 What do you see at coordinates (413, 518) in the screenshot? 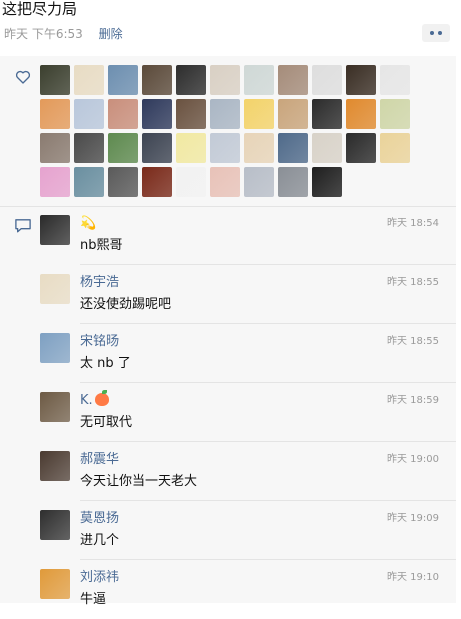
I see `comment-time: 昨天 19:09` at bounding box center [413, 518].